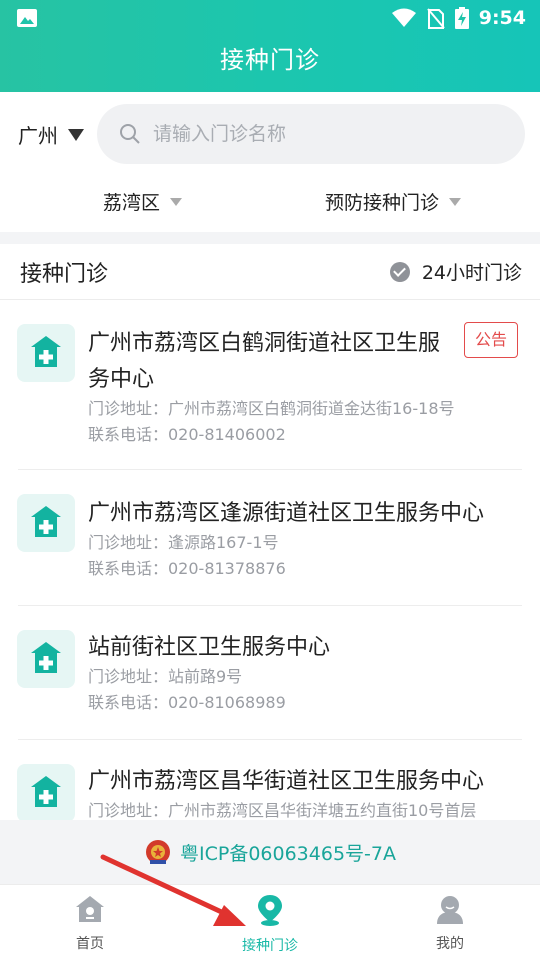 The height and width of the screenshot is (960, 540). Describe the element at coordinates (288, 852) in the screenshot. I see `icp-license-link: 粤ICP备06063465号-7A` at that location.